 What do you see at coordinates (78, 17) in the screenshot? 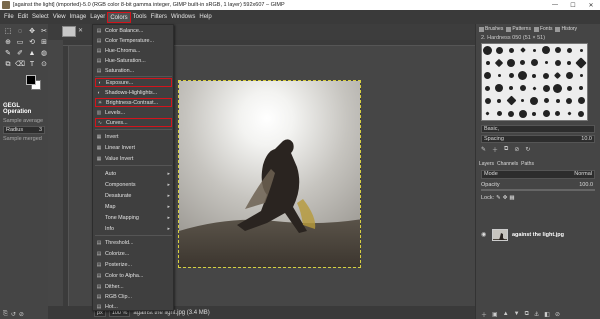
I see `menu-image: Image` at bounding box center [78, 17].